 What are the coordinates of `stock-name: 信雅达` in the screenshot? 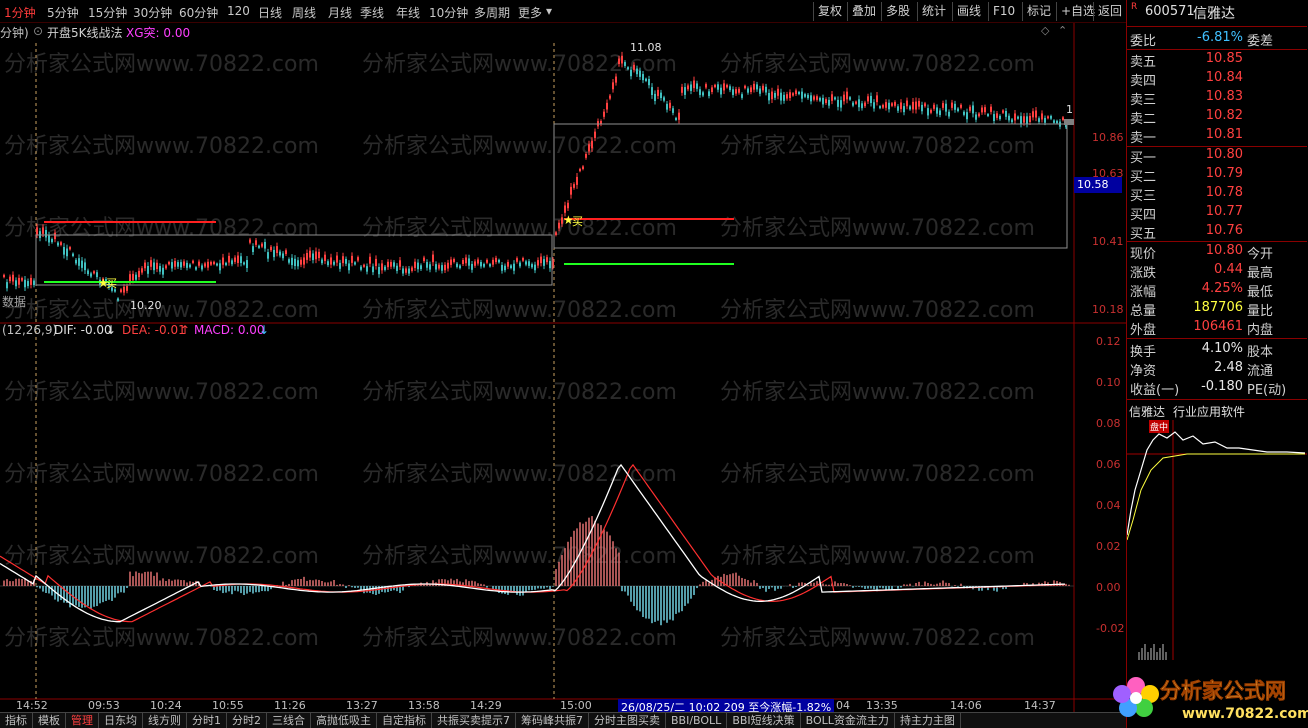 It's located at (1214, 13).